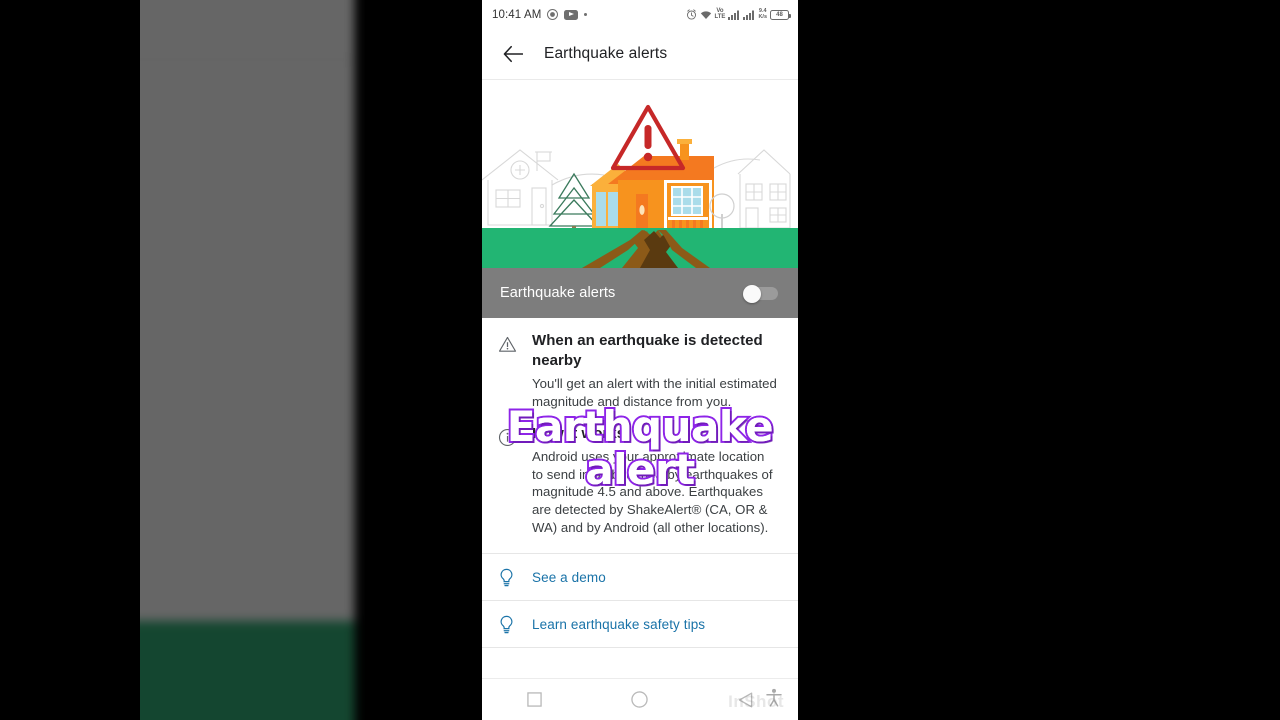 The height and width of the screenshot is (720, 1280). What do you see at coordinates (774, 699) in the screenshot?
I see `accessibility-icon` at bounding box center [774, 699].